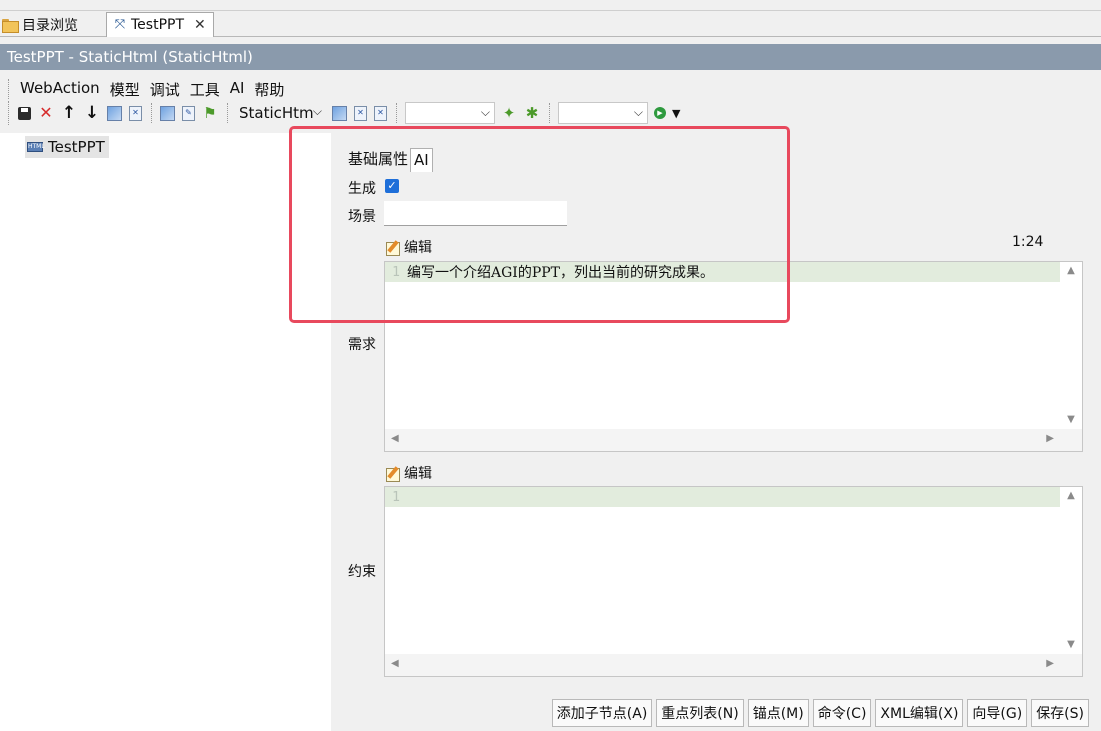 This screenshot has width=1101, height=731. Describe the element at coordinates (10, 25) in the screenshot. I see `folder-icon` at that location.